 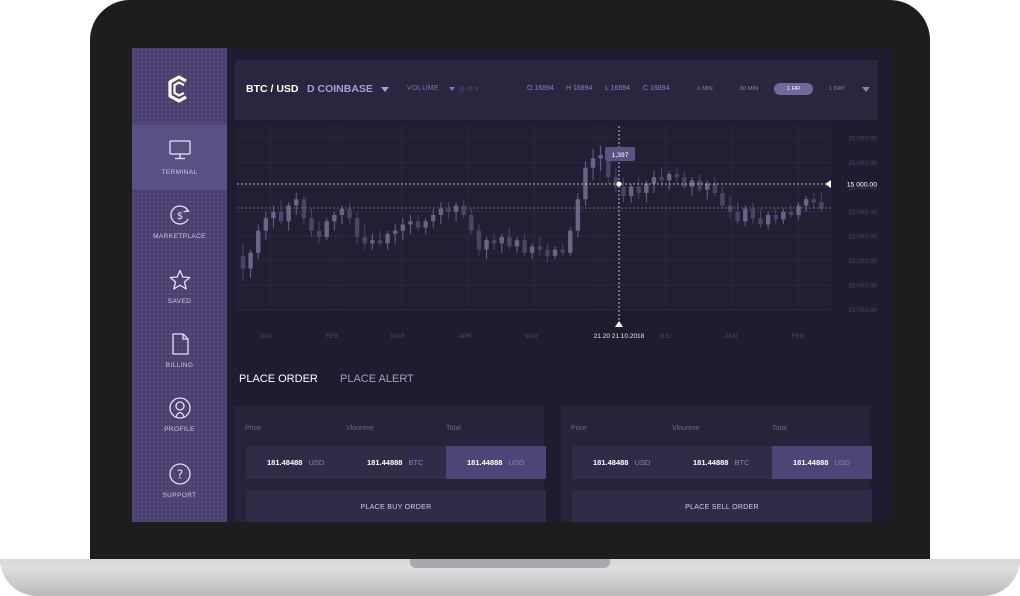 I want to click on sell-price-field: 181.48488 USD, so click(x=622, y=462).